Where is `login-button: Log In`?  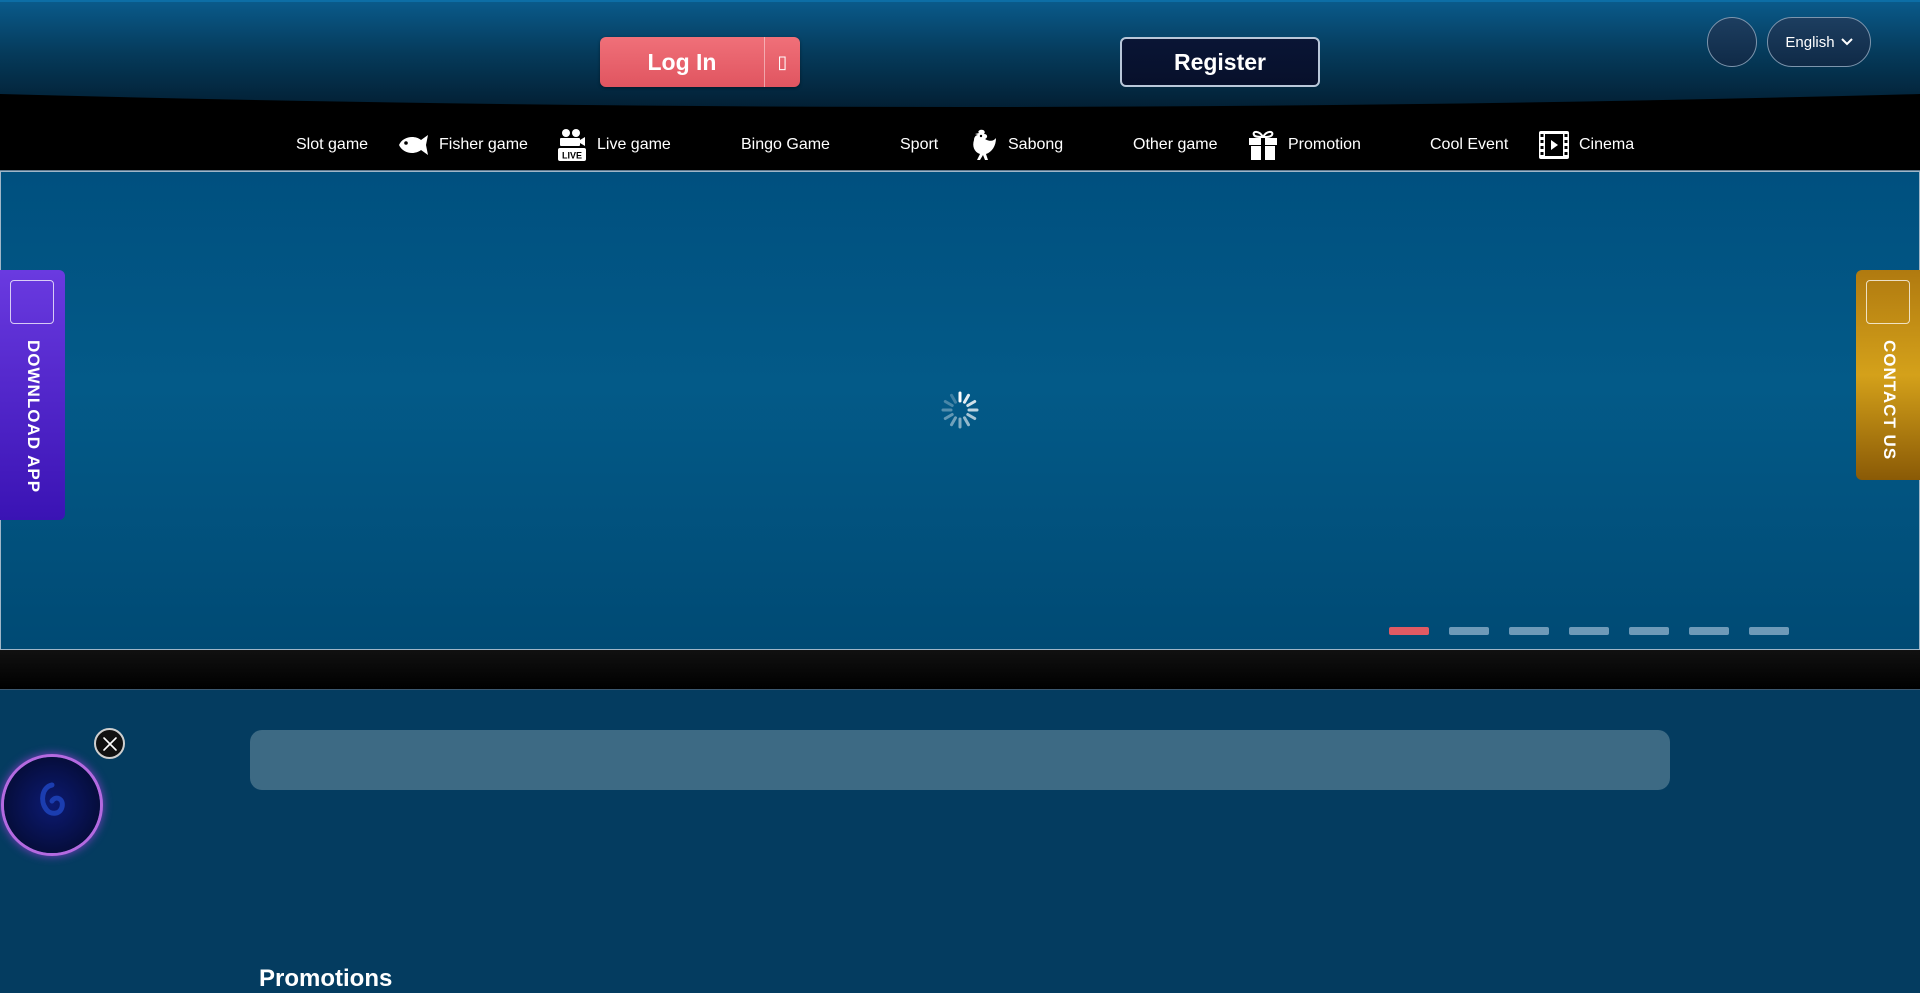
login-button: Log In is located at coordinates (682, 62).